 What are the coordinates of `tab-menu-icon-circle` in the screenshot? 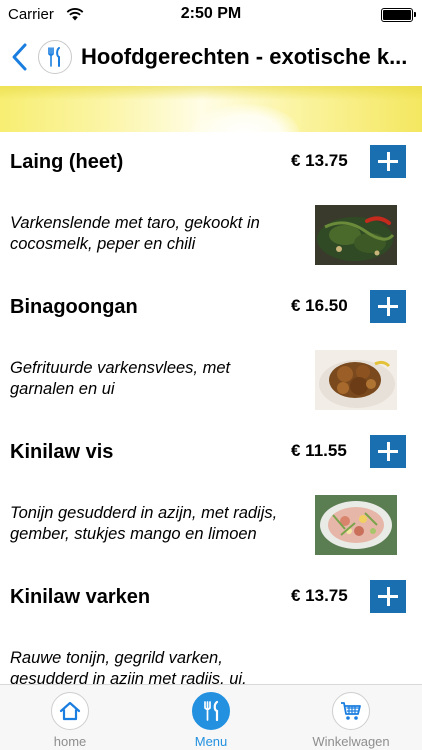 It's located at (211, 711).